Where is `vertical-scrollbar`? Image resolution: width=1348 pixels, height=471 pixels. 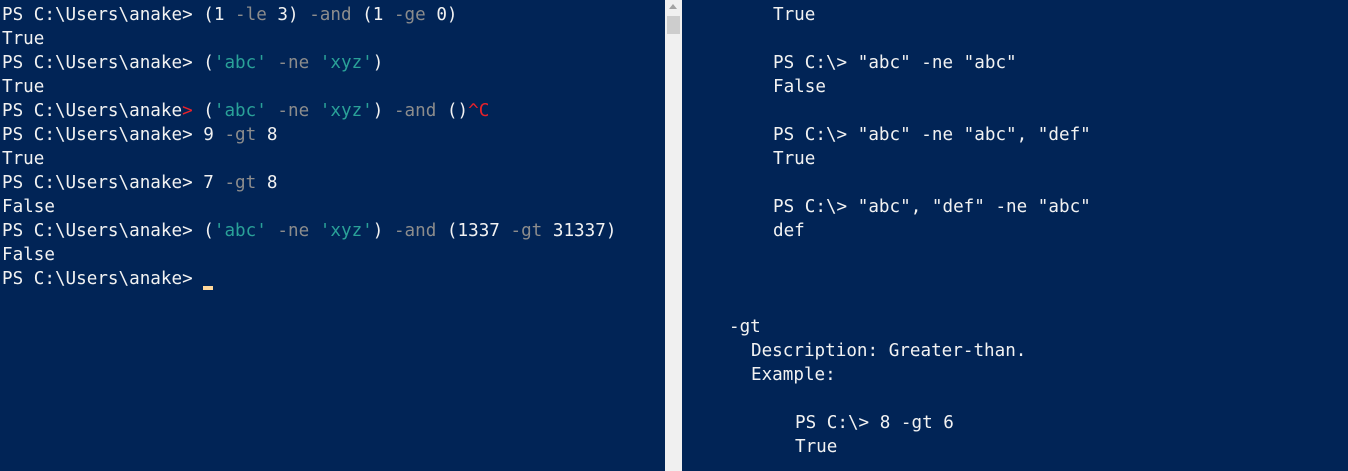
vertical-scrollbar is located at coordinates (673, 235).